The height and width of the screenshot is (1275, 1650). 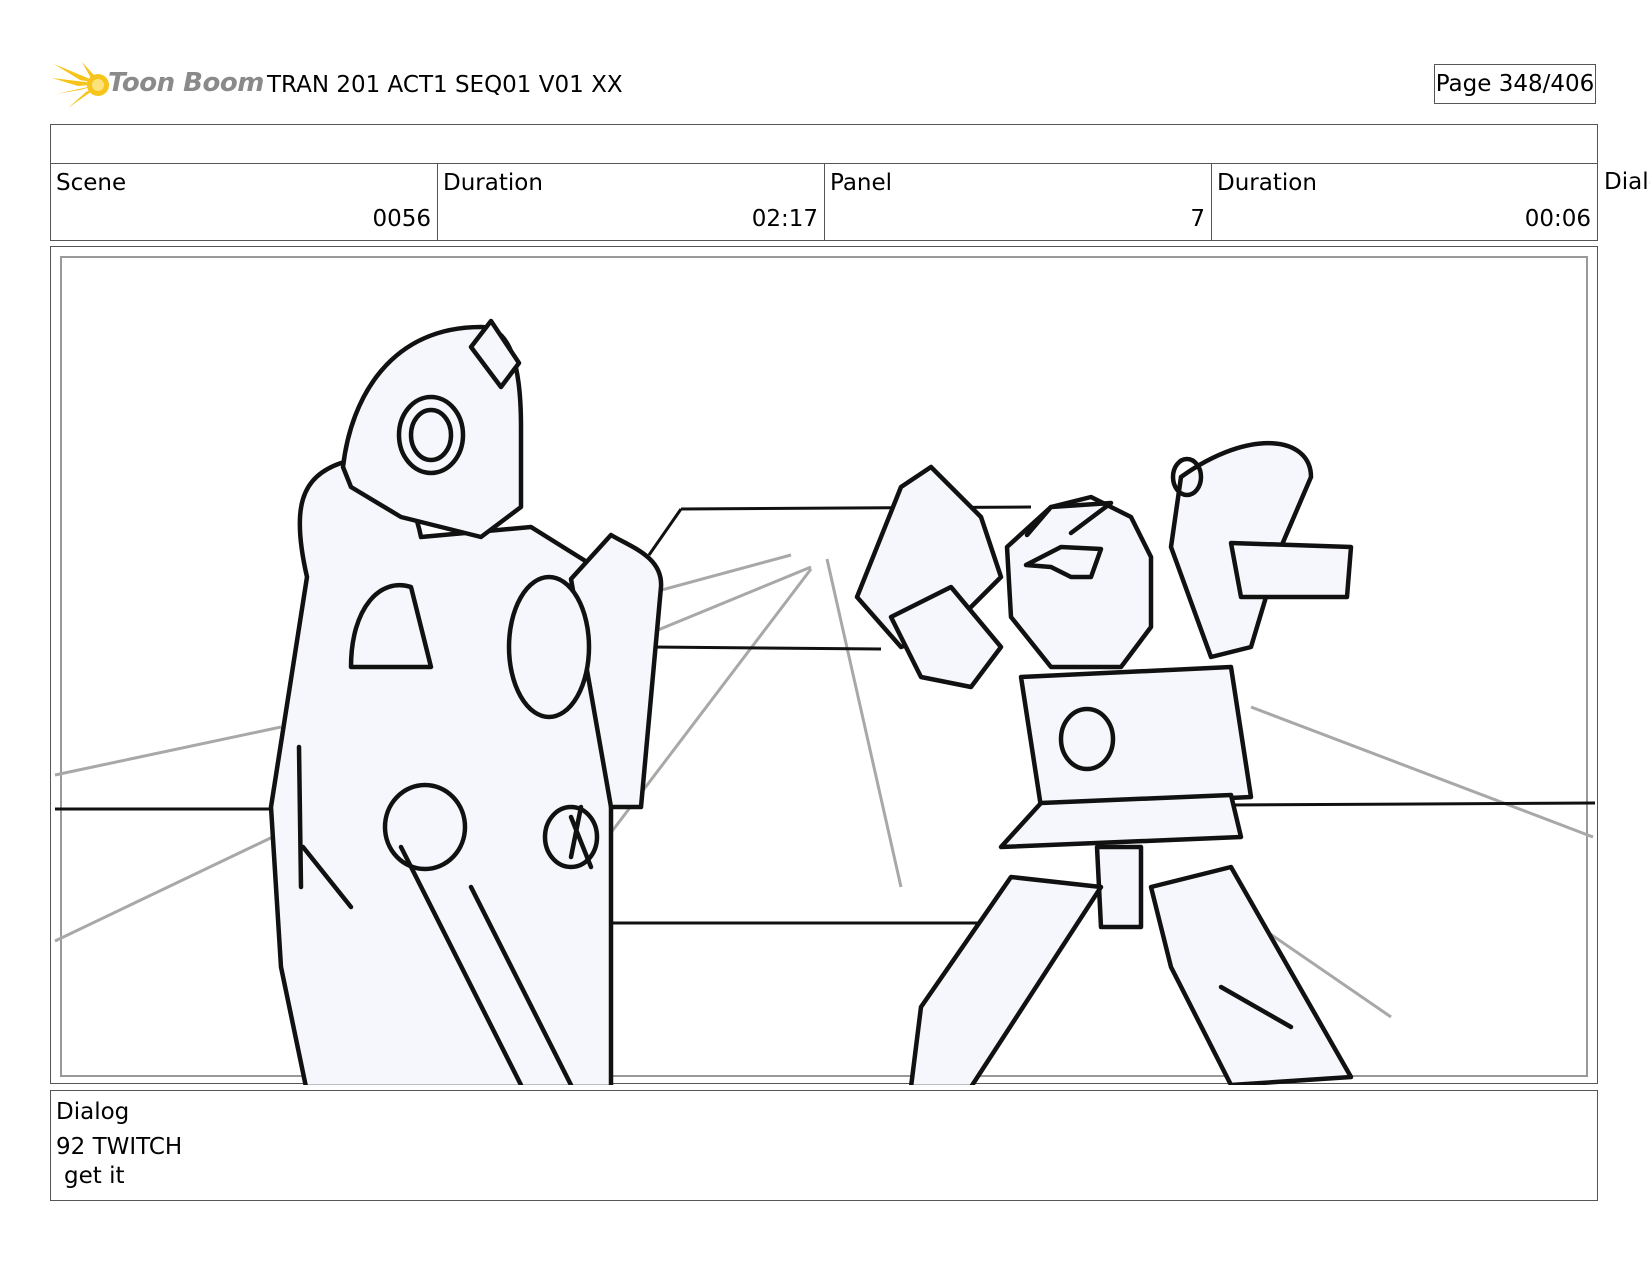 What do you see at coordinates (1515, 84) in the screenshot?
I see `page-indicator: Page 348/406` at bounding box center [1515, 84].